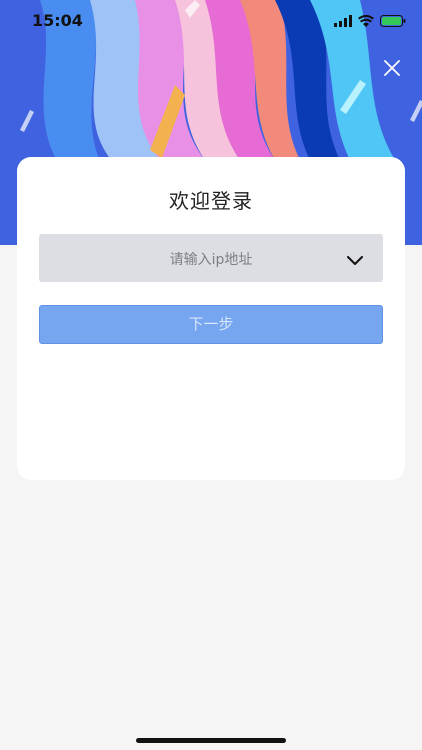  I want to click on next-step-button: 下一步, so click(211, 324).